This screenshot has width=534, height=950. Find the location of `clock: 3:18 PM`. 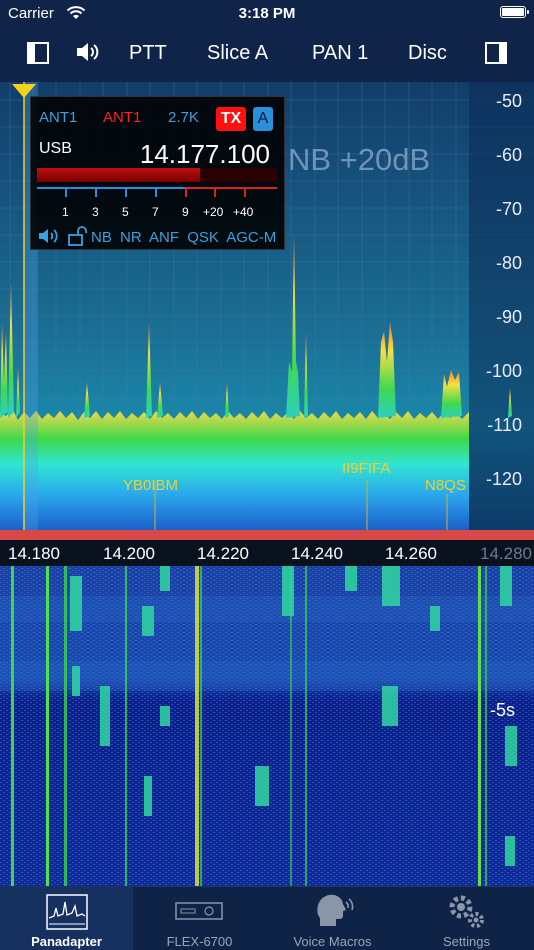

clock: 3:18 PM is located at coordinates (267, 13).